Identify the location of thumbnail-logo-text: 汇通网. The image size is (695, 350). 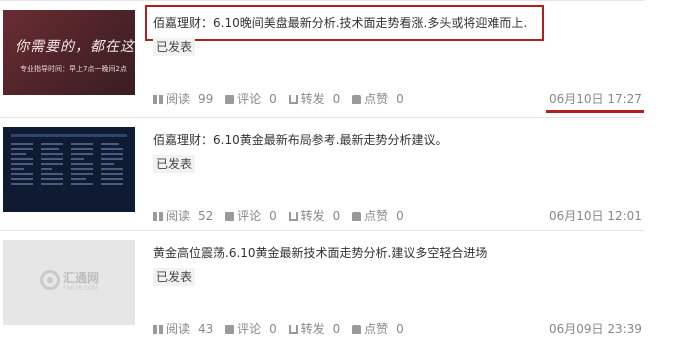
(81, 278).